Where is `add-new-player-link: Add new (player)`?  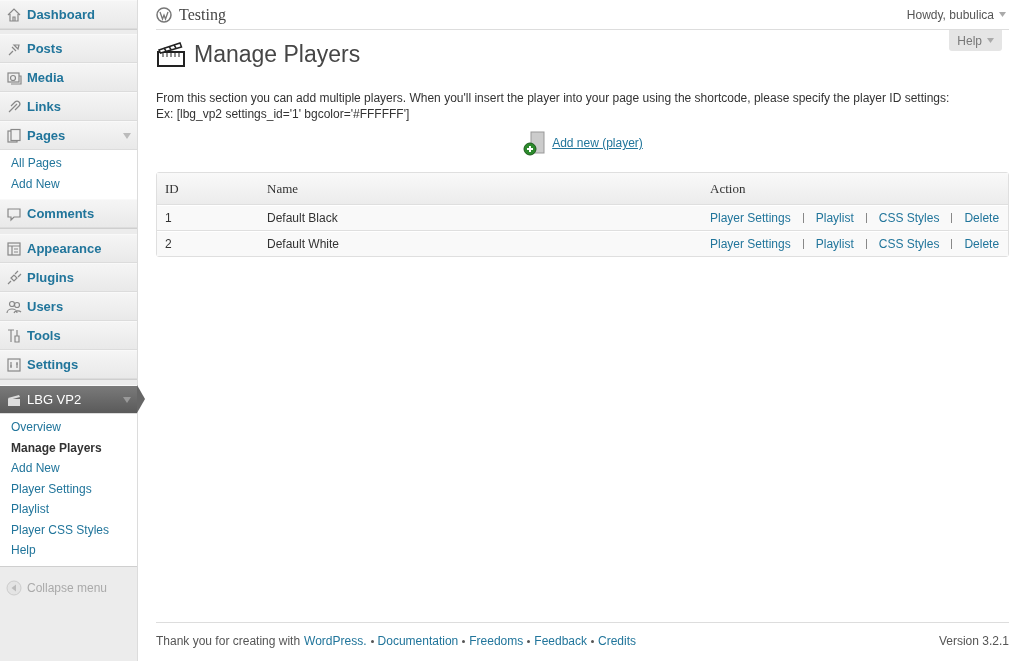 add-new-player-link: Add new (player) is located at coordinates (597, 143).